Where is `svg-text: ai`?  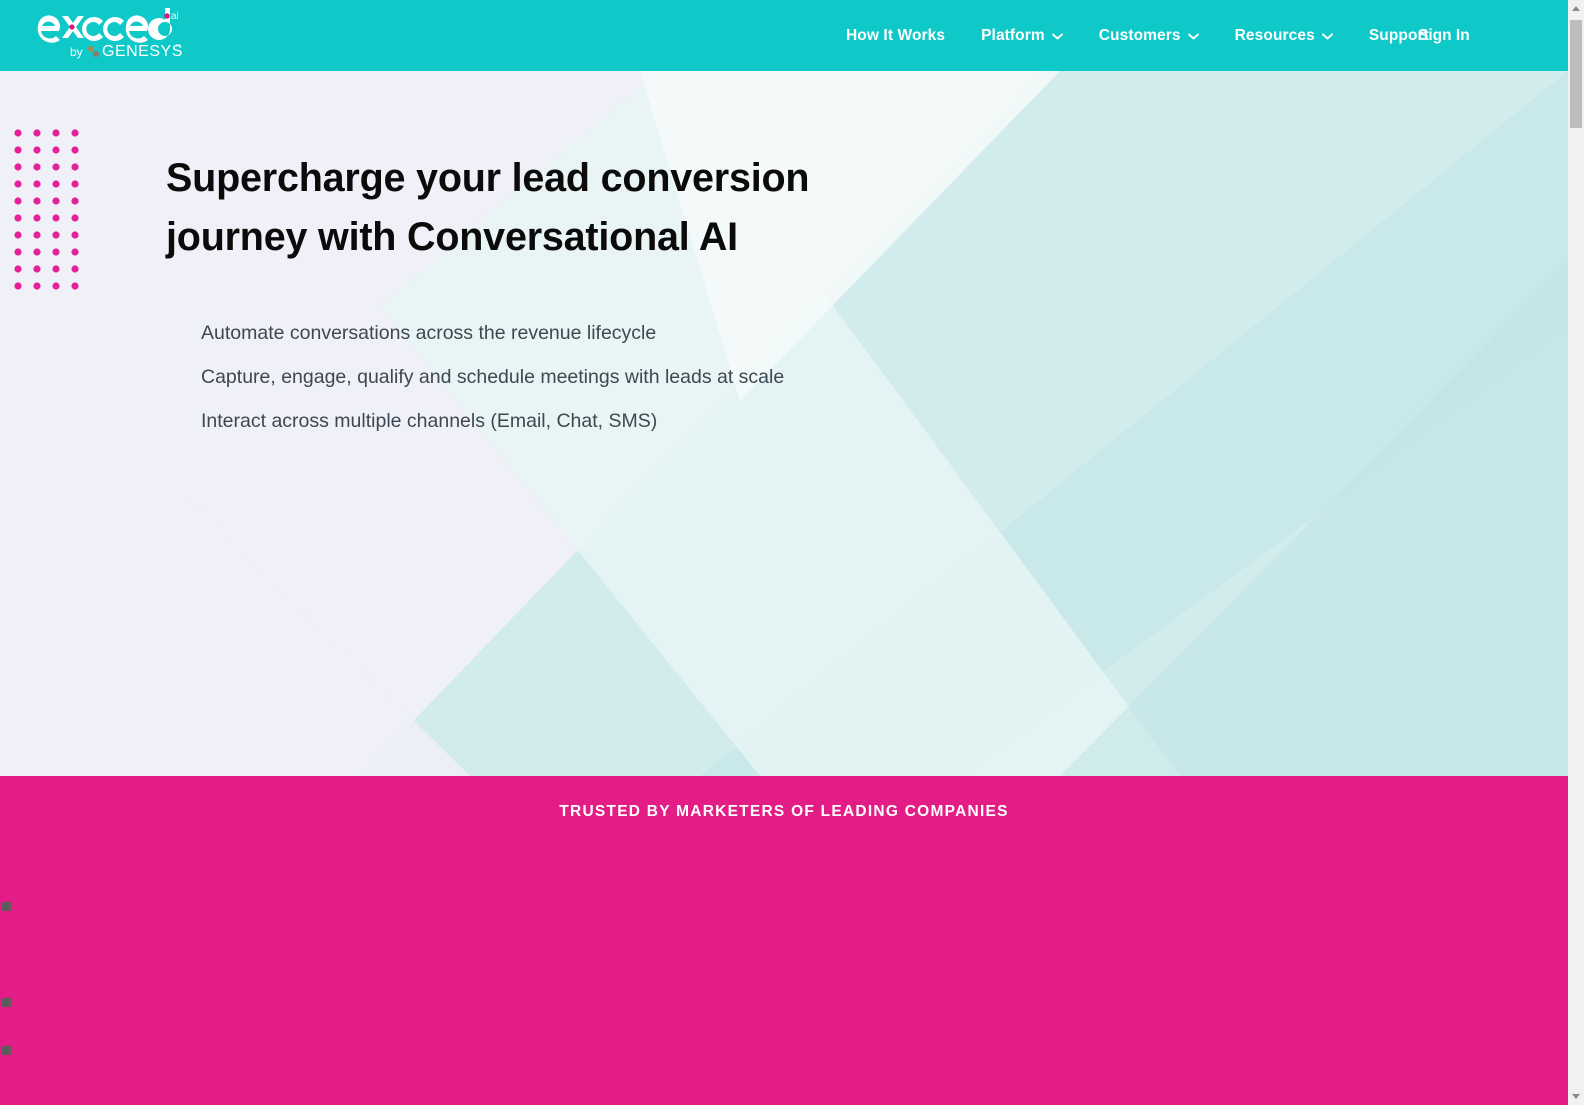
svg-text: ai is located at coordinates (175, 16).